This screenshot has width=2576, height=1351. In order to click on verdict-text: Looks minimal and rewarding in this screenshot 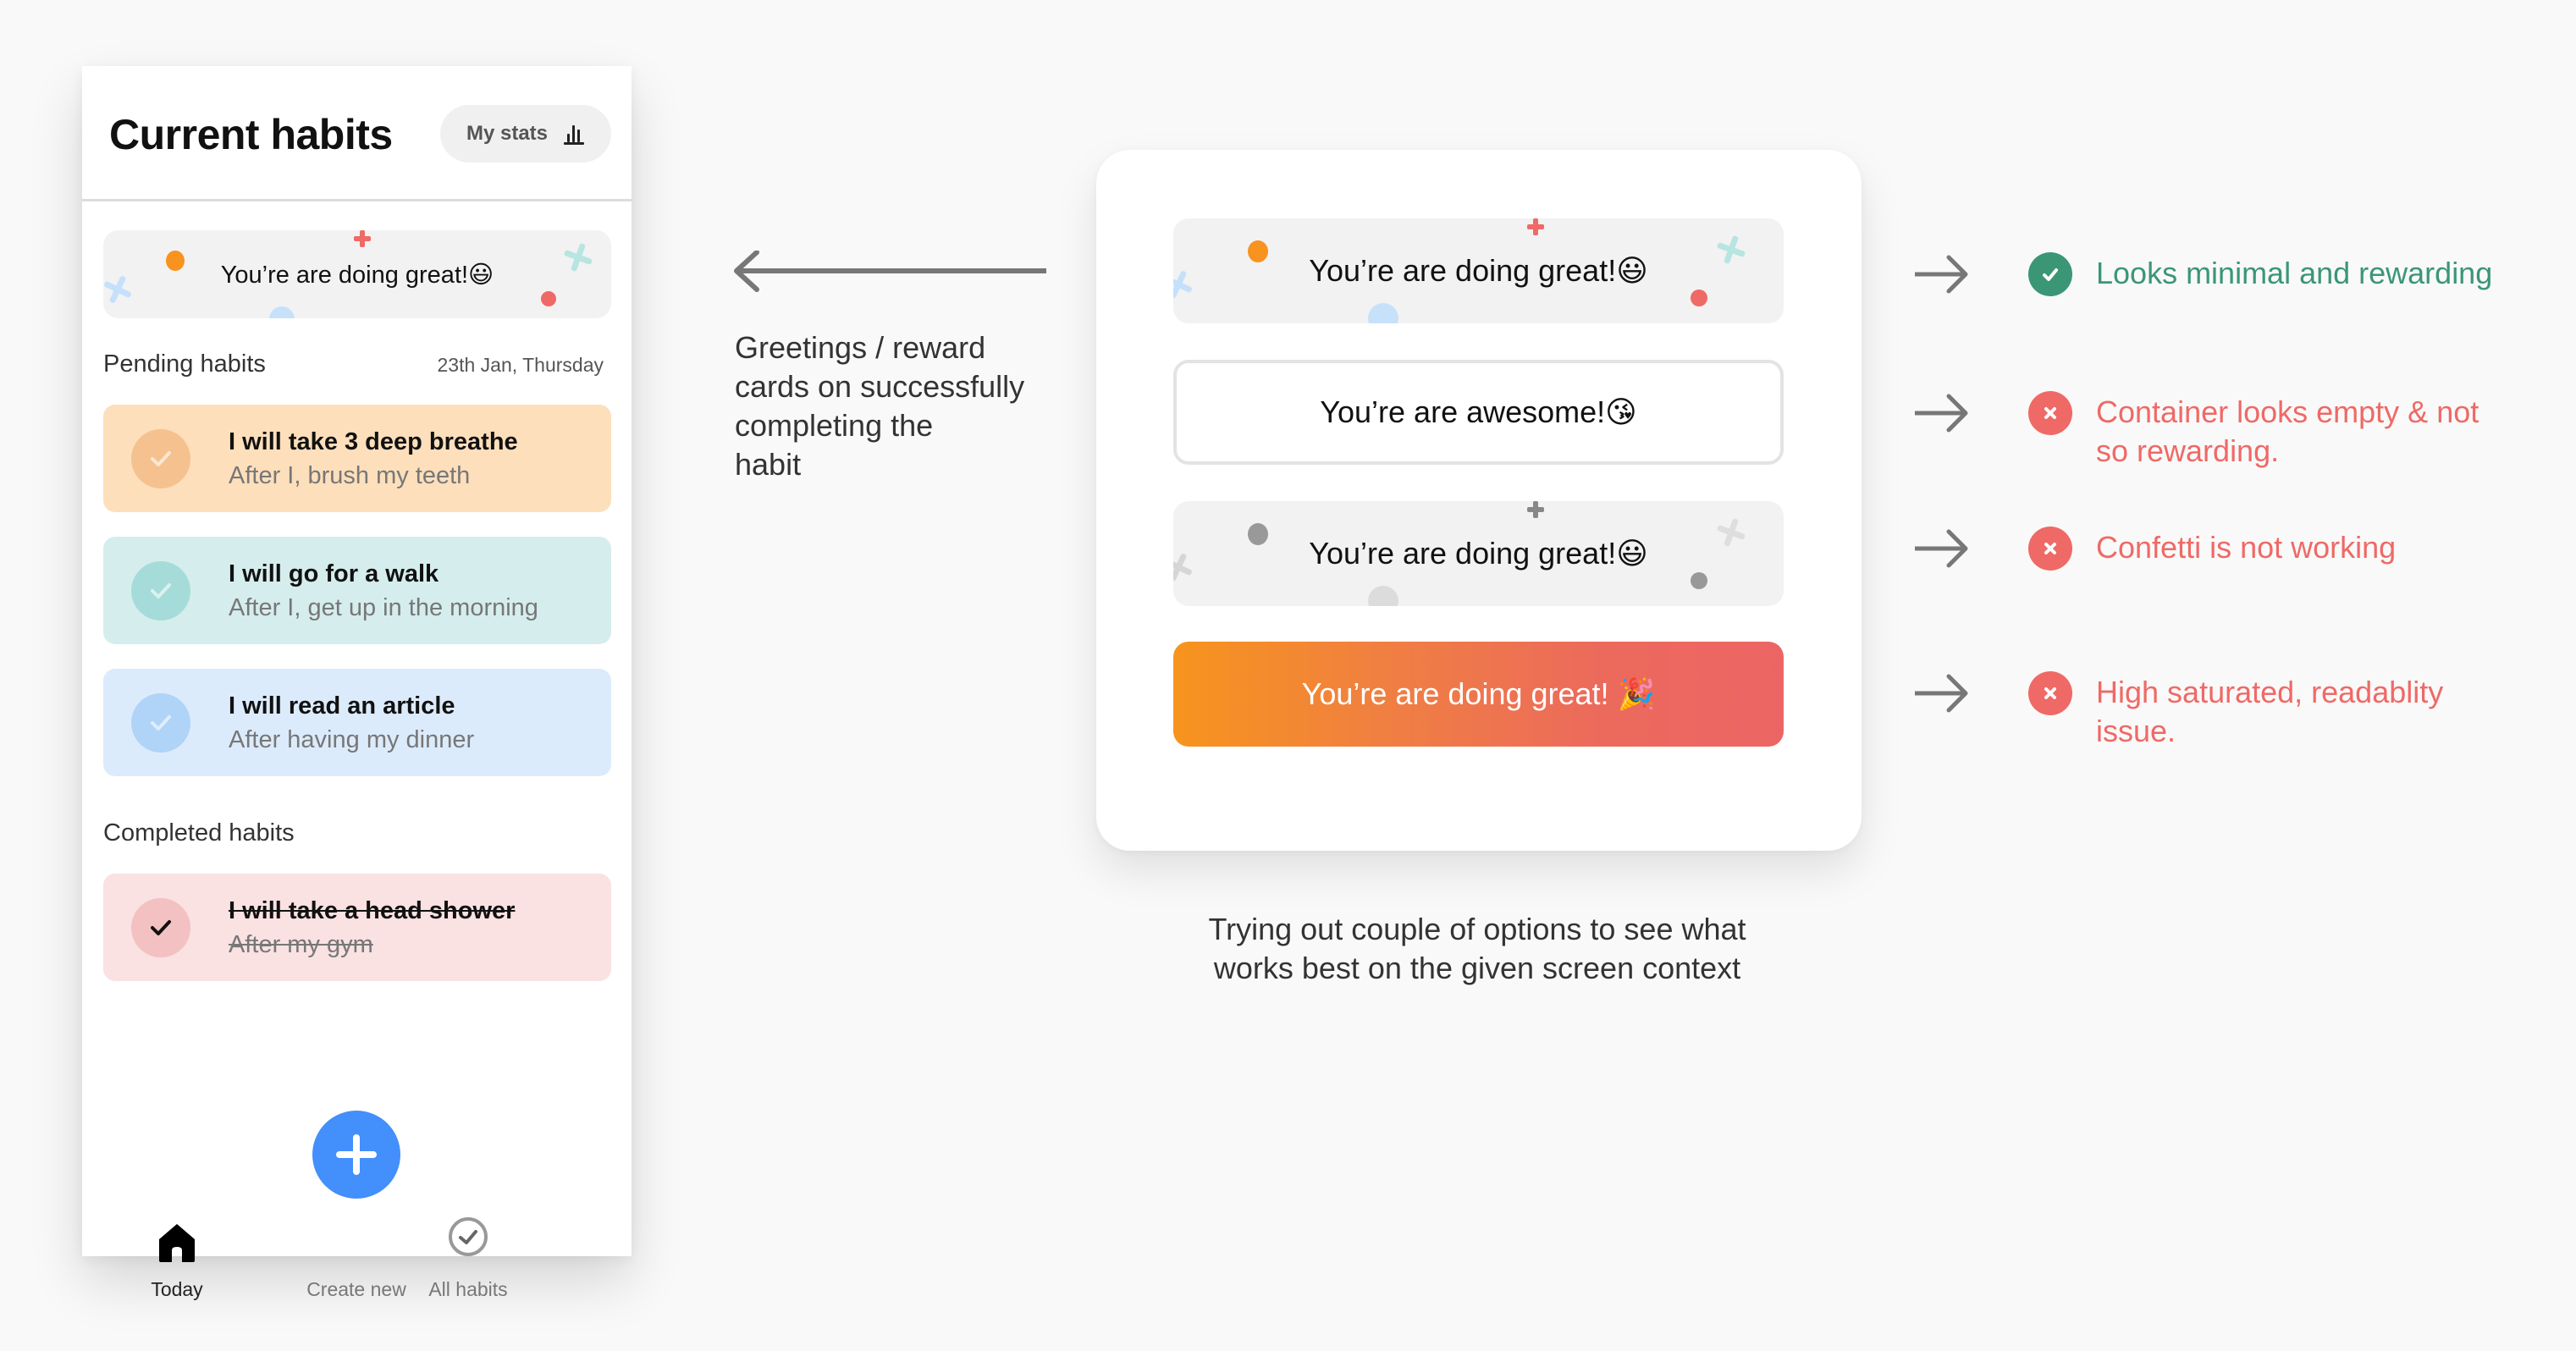, I will do `click(2316, 273)`.